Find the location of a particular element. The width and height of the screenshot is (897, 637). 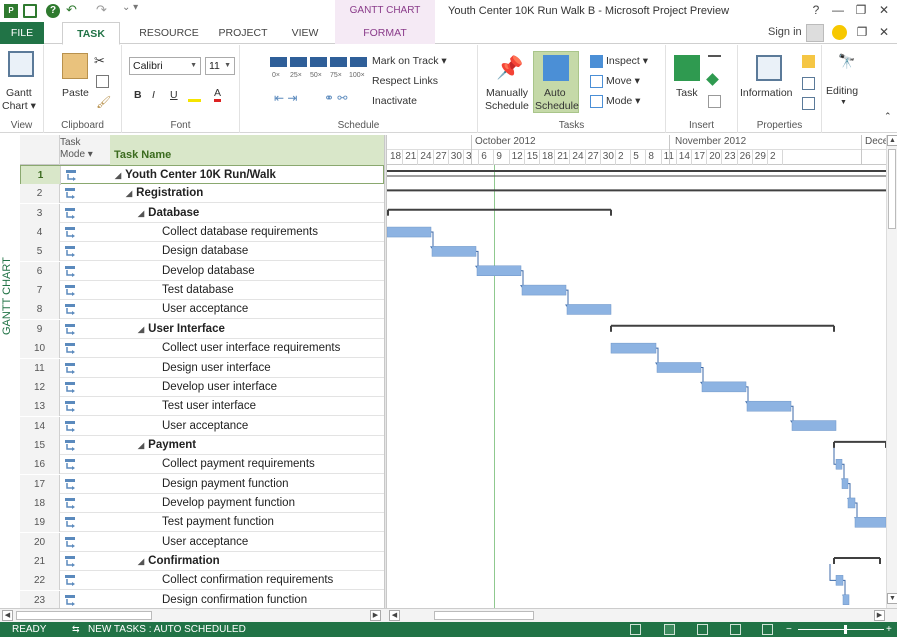

percent-75-button is located at coordinates (338, 62).